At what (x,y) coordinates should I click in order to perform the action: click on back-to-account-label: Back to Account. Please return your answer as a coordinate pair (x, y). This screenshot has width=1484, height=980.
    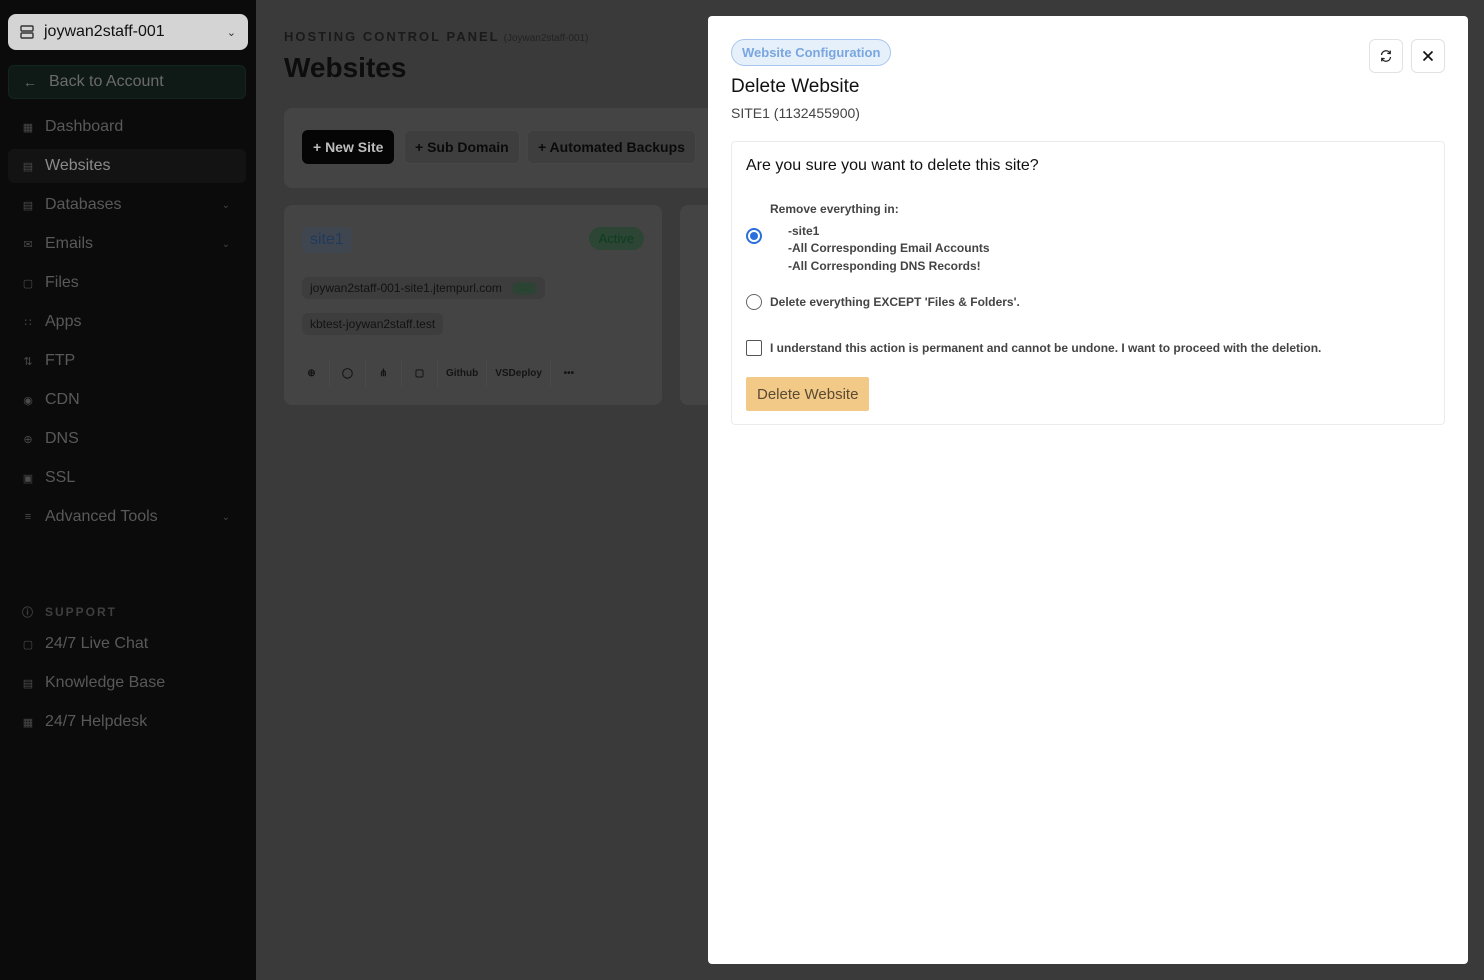
    Looking at the image, I should click on (106, 81).